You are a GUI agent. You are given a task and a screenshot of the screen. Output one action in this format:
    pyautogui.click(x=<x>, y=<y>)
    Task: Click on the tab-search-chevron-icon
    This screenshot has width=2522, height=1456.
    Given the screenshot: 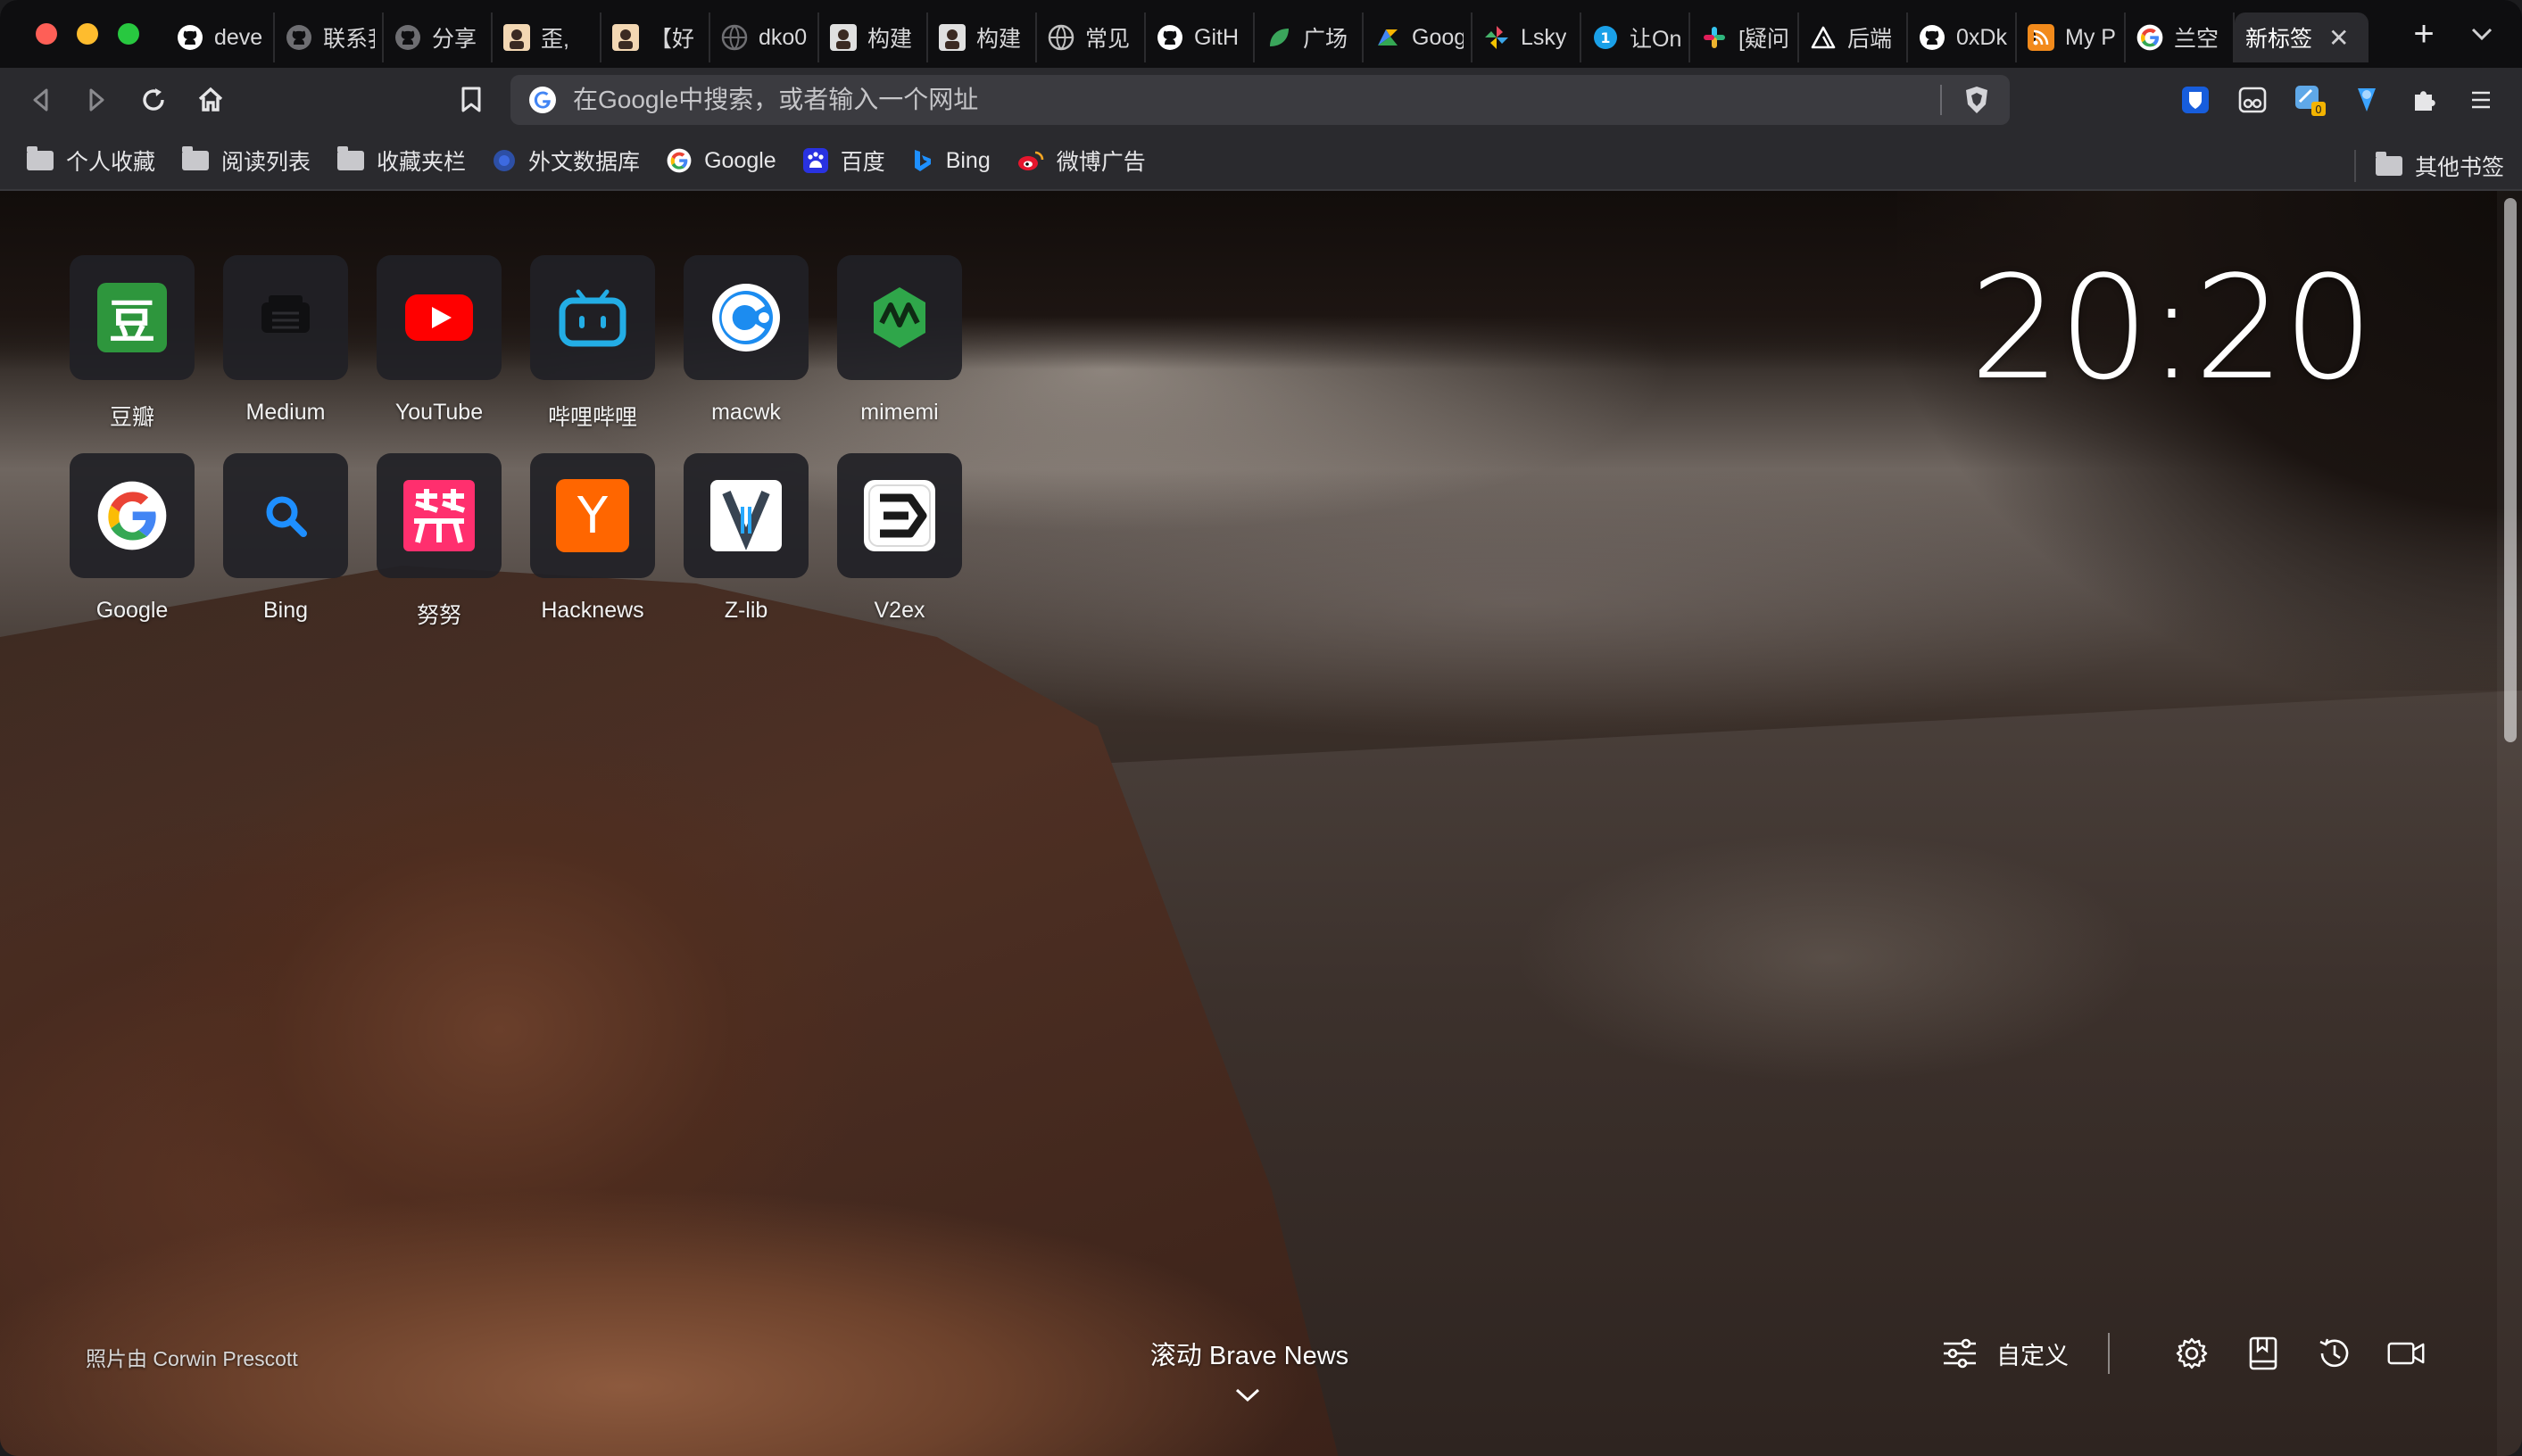 What is the action you would take?
    pyautogui.click(x=2481, y=33)
    